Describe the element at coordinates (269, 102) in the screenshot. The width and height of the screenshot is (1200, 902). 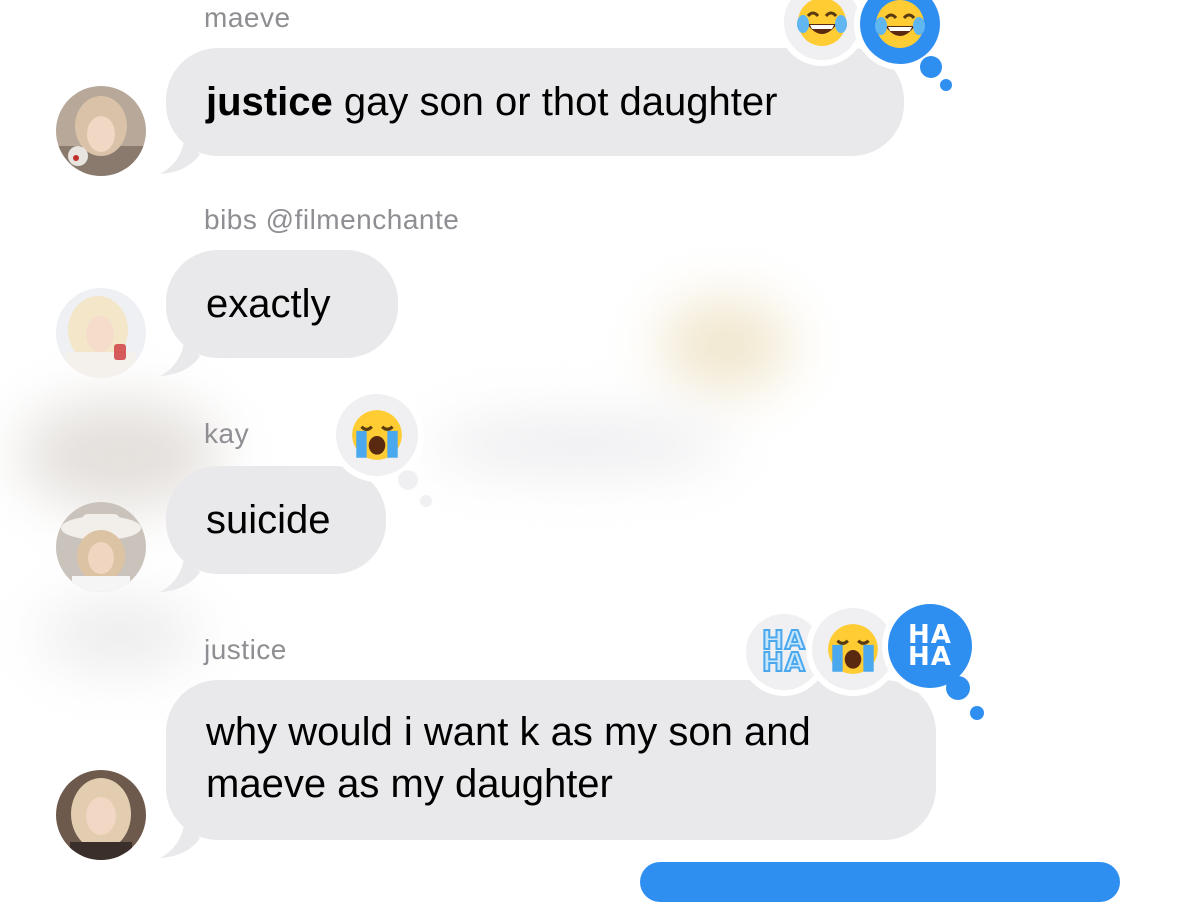
I see `mention: justice` at that location.